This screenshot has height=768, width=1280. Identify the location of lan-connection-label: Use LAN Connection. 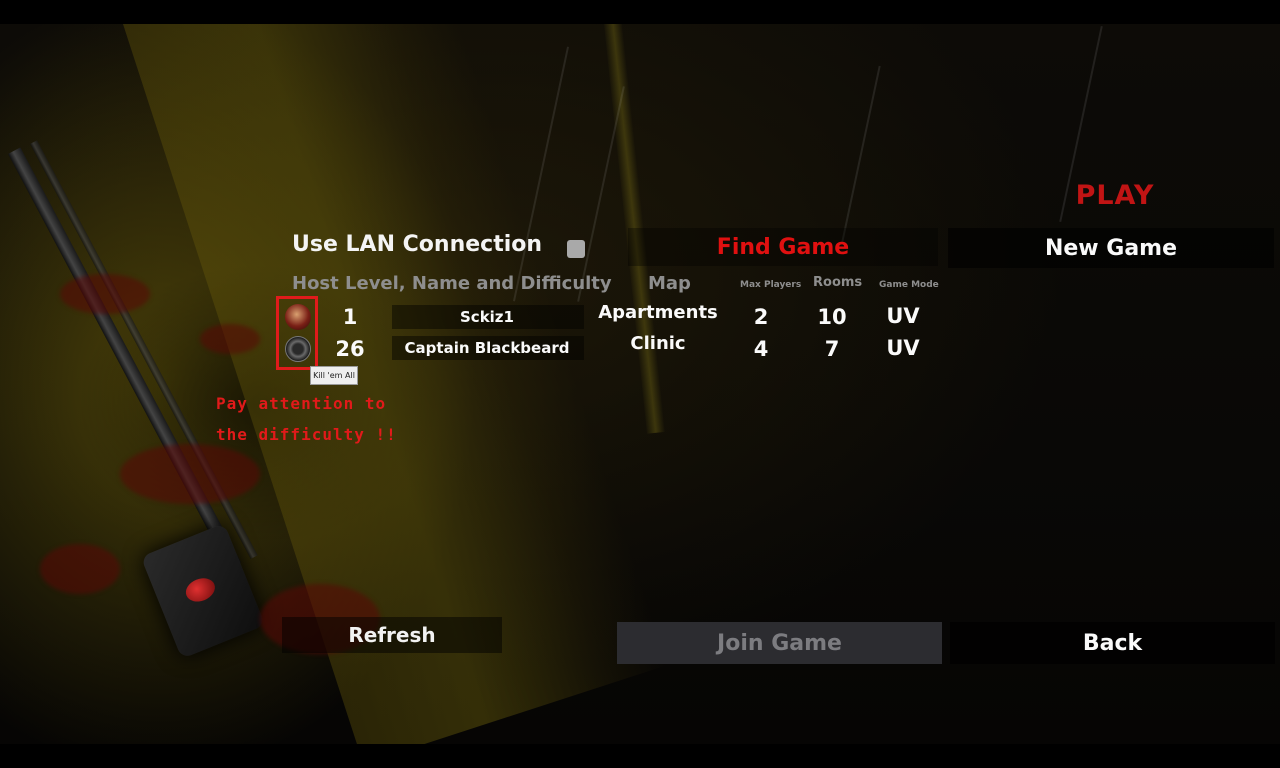
(417, 244).